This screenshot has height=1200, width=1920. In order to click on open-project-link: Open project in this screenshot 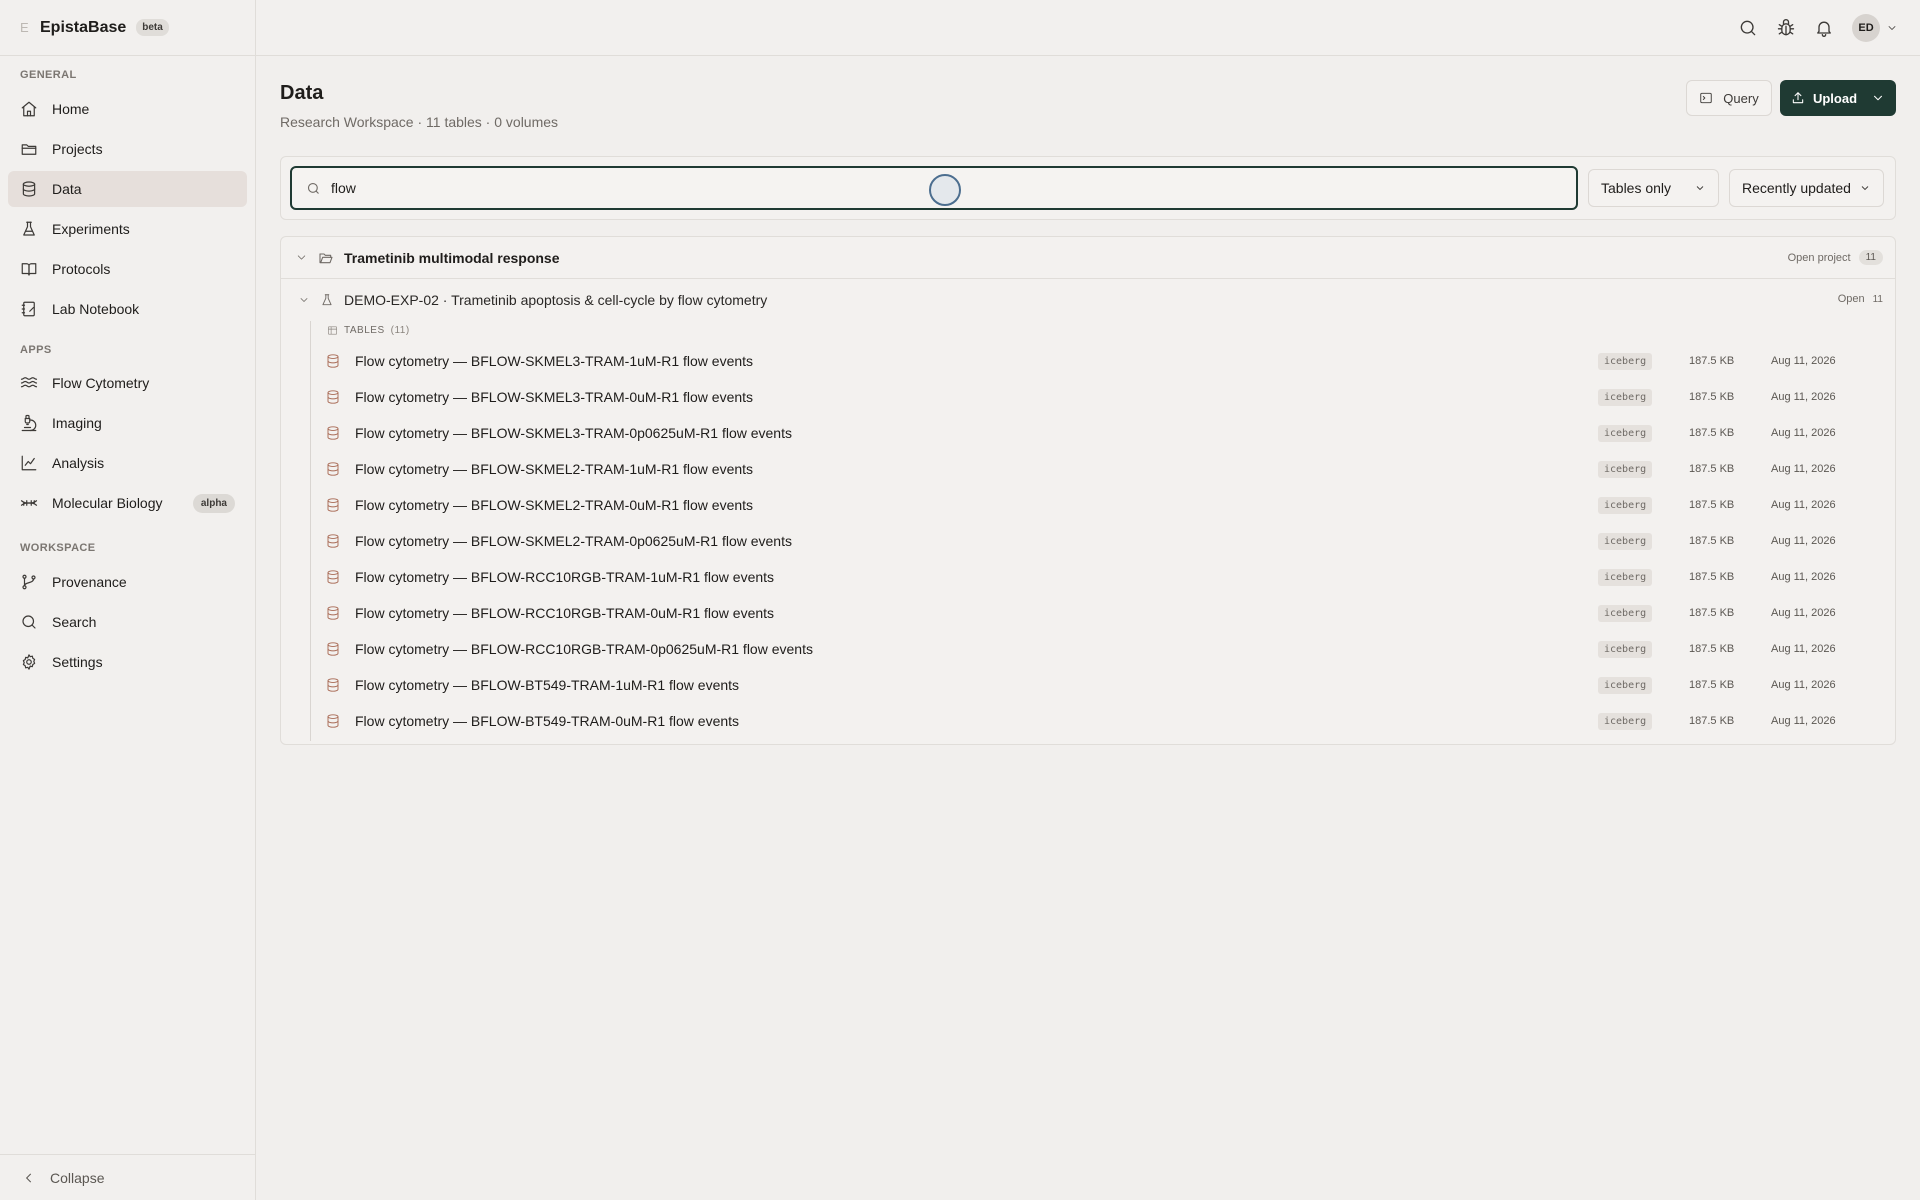, I will do `click(1819, 258)`.